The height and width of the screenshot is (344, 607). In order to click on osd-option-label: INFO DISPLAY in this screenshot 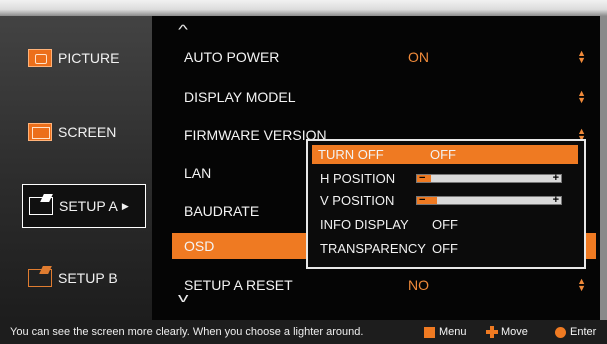, I will do `click(364, 224)`.